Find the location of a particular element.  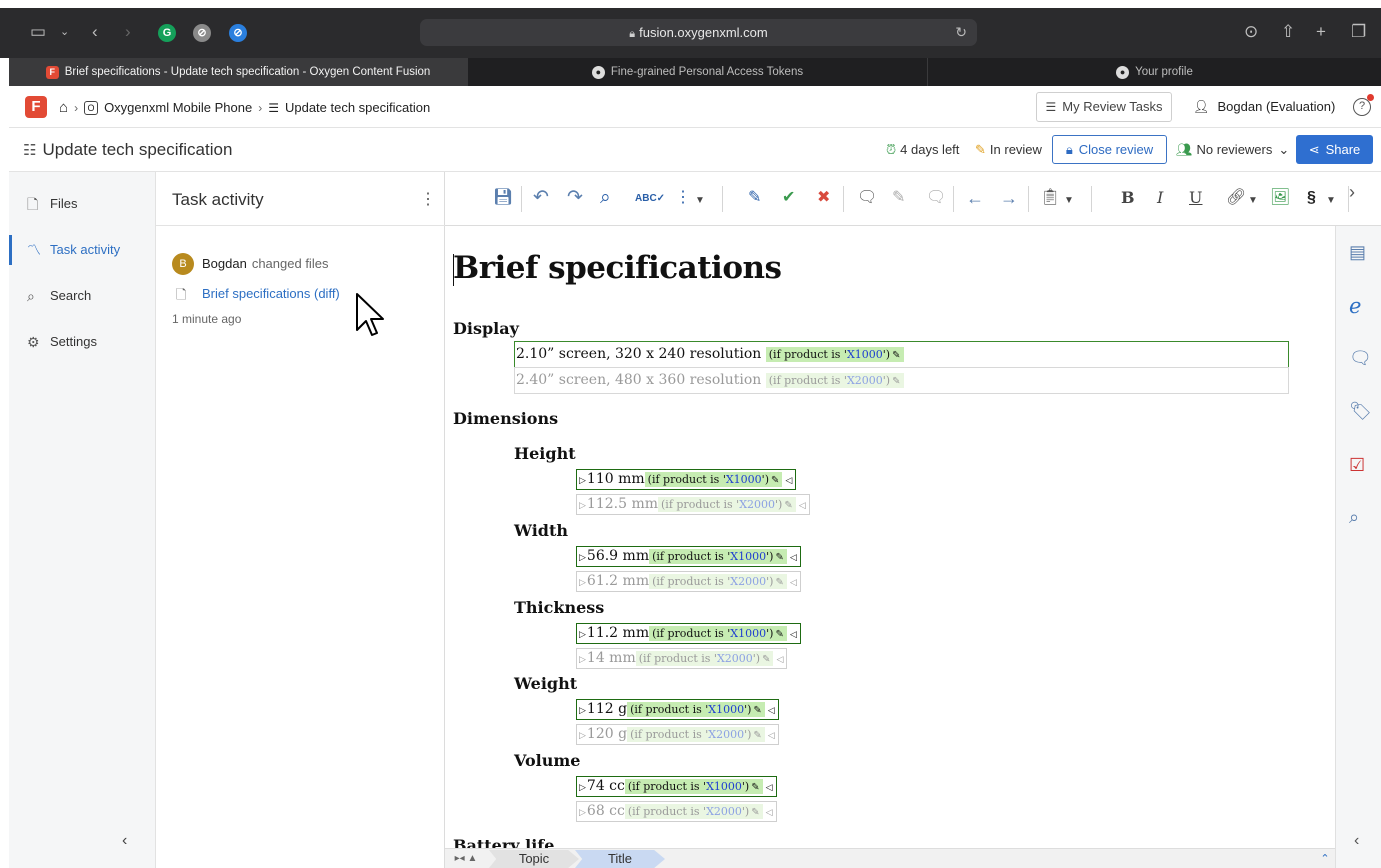

paste-icon: 📋︎ is located at coordinates (1050, 198).